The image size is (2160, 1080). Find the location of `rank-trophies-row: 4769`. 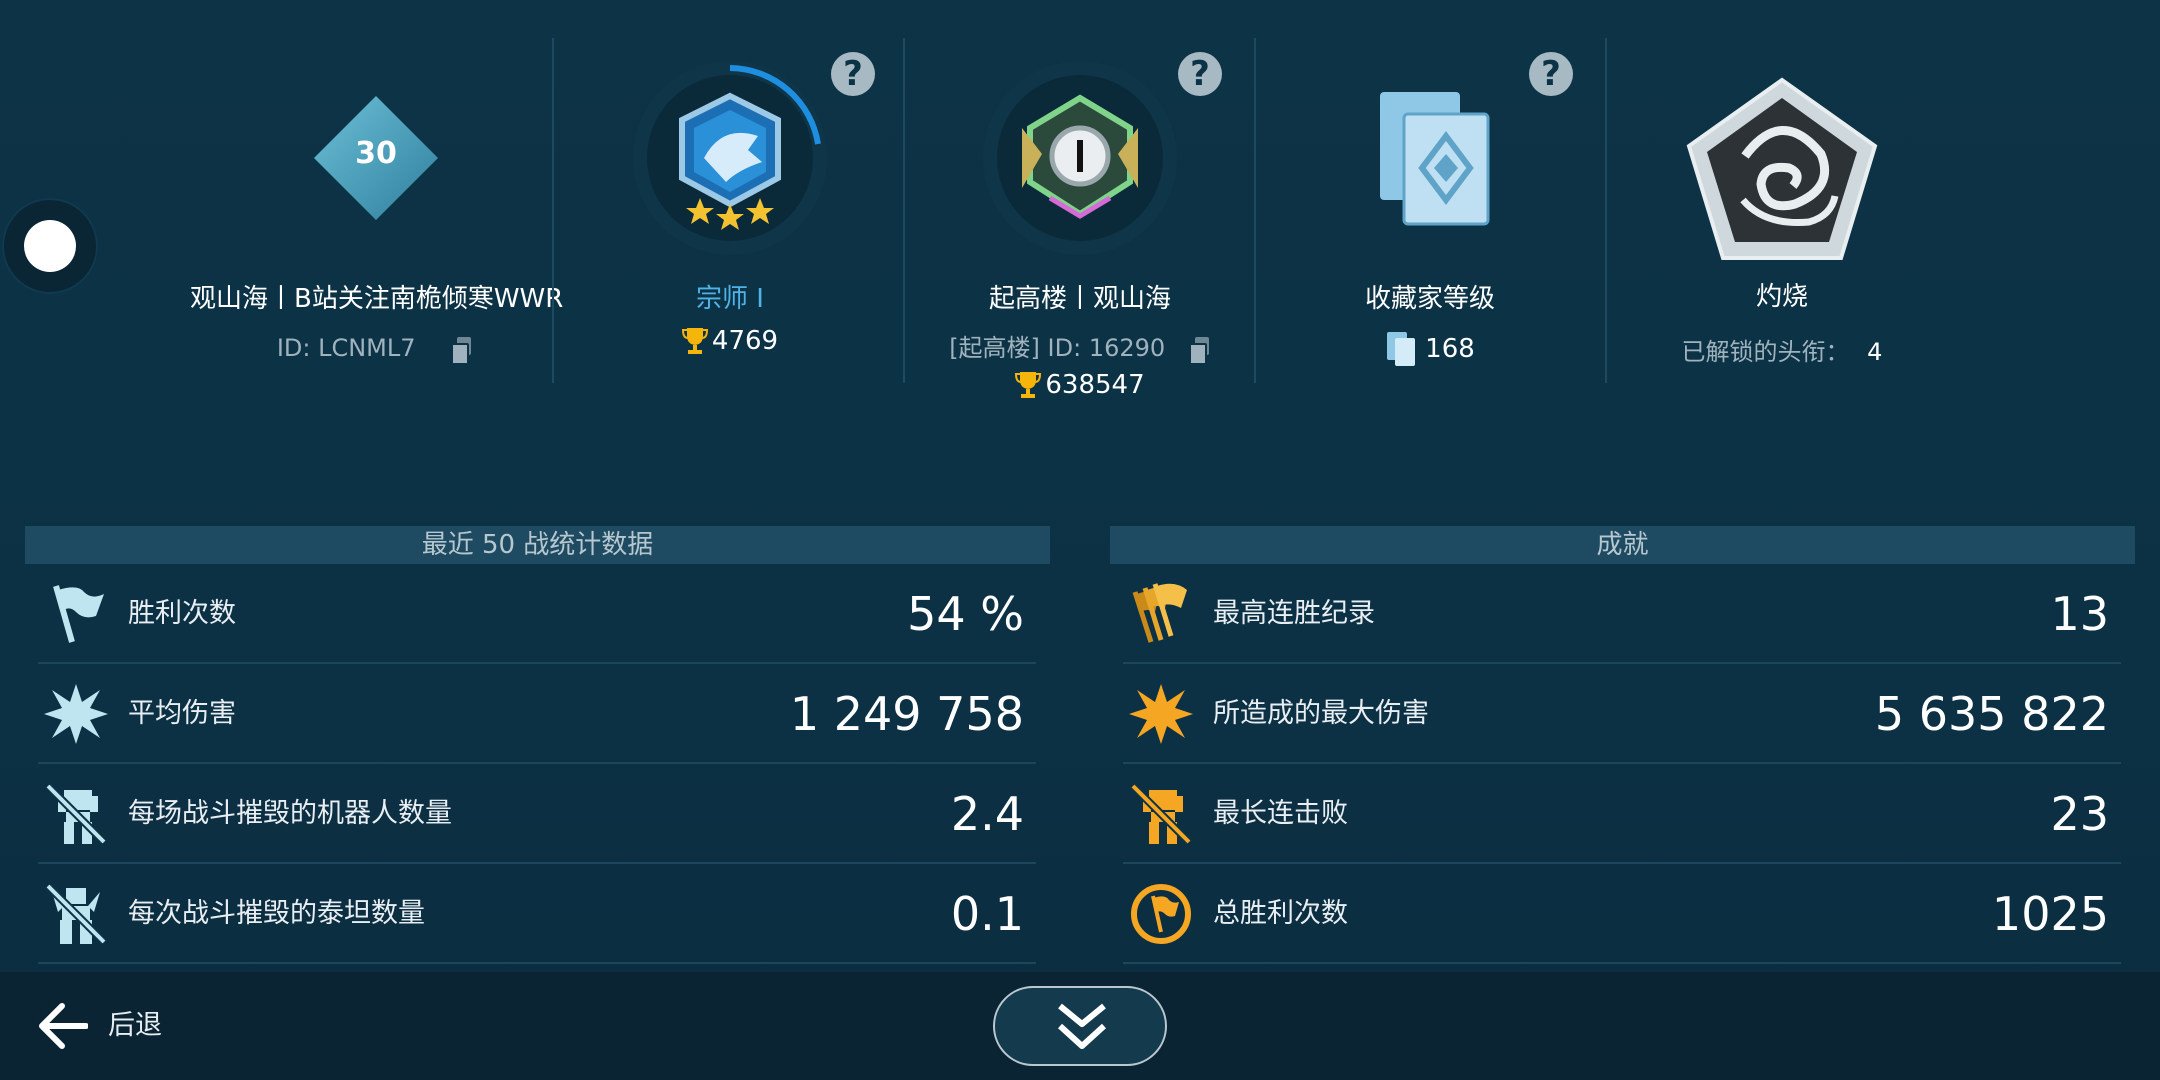

rank-trophies-row: 4769 is located at coordinates (730, 341).